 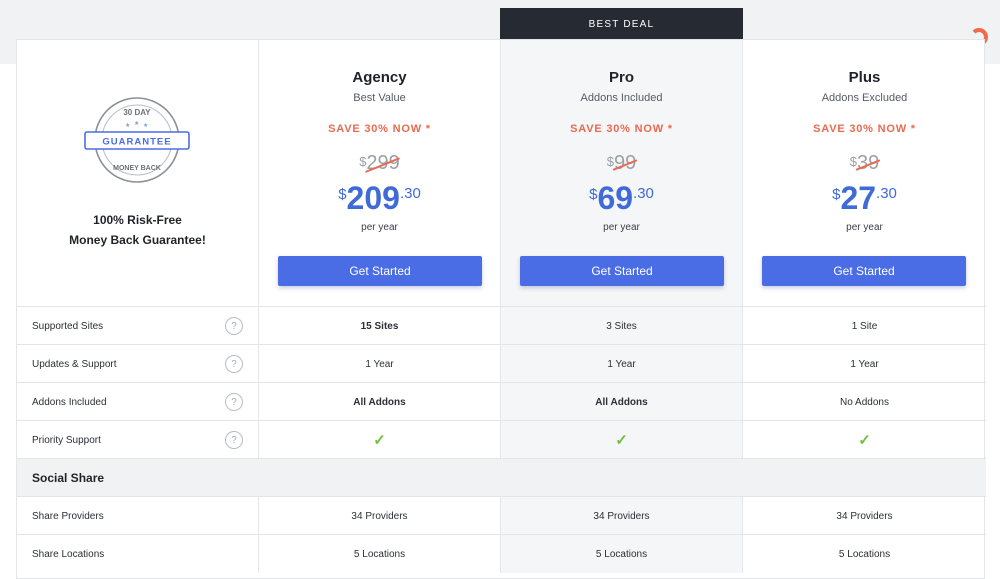 I want to click on feature-value-plus: 34 Providers, so click(x=864, y=516).